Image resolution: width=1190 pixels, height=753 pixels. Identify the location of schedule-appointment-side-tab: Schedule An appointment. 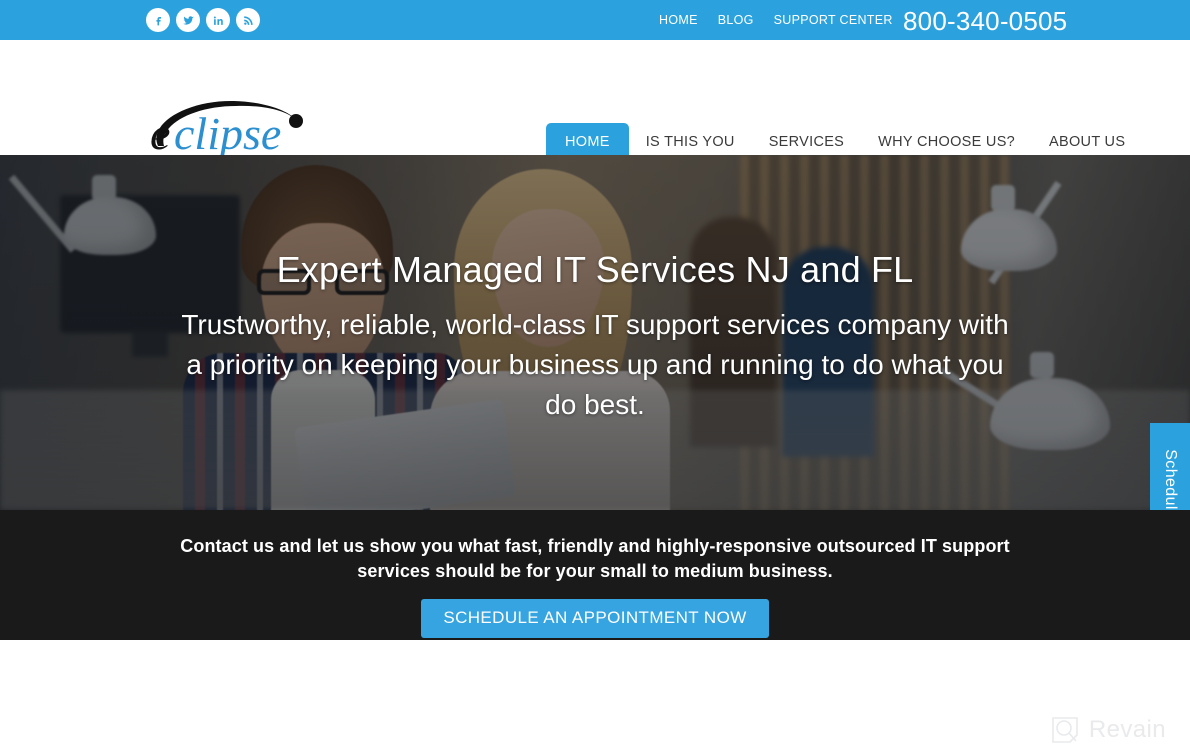
(1170, 466).